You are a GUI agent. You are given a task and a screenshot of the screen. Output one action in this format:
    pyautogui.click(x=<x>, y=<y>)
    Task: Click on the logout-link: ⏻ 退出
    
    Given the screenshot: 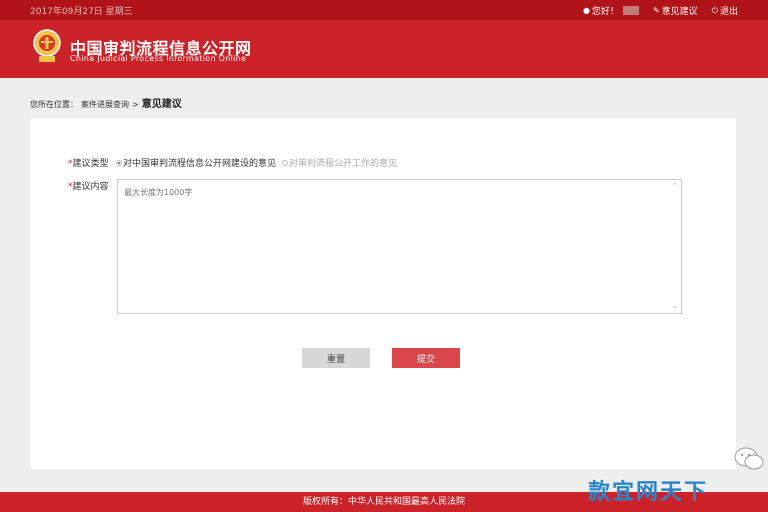 What is the action you would take?
    pyautogui.click(x=724, y=11)
    